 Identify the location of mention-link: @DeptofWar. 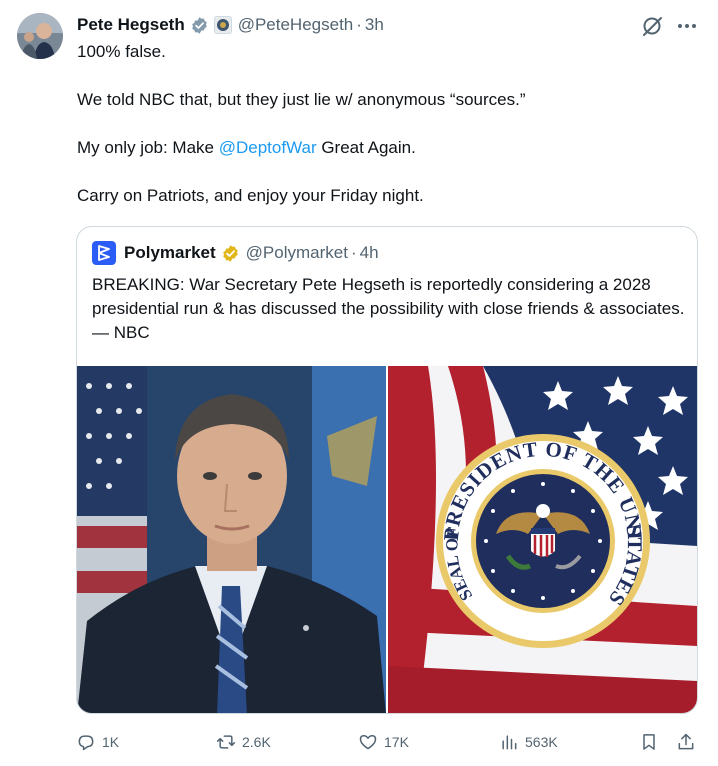
(268, 147).